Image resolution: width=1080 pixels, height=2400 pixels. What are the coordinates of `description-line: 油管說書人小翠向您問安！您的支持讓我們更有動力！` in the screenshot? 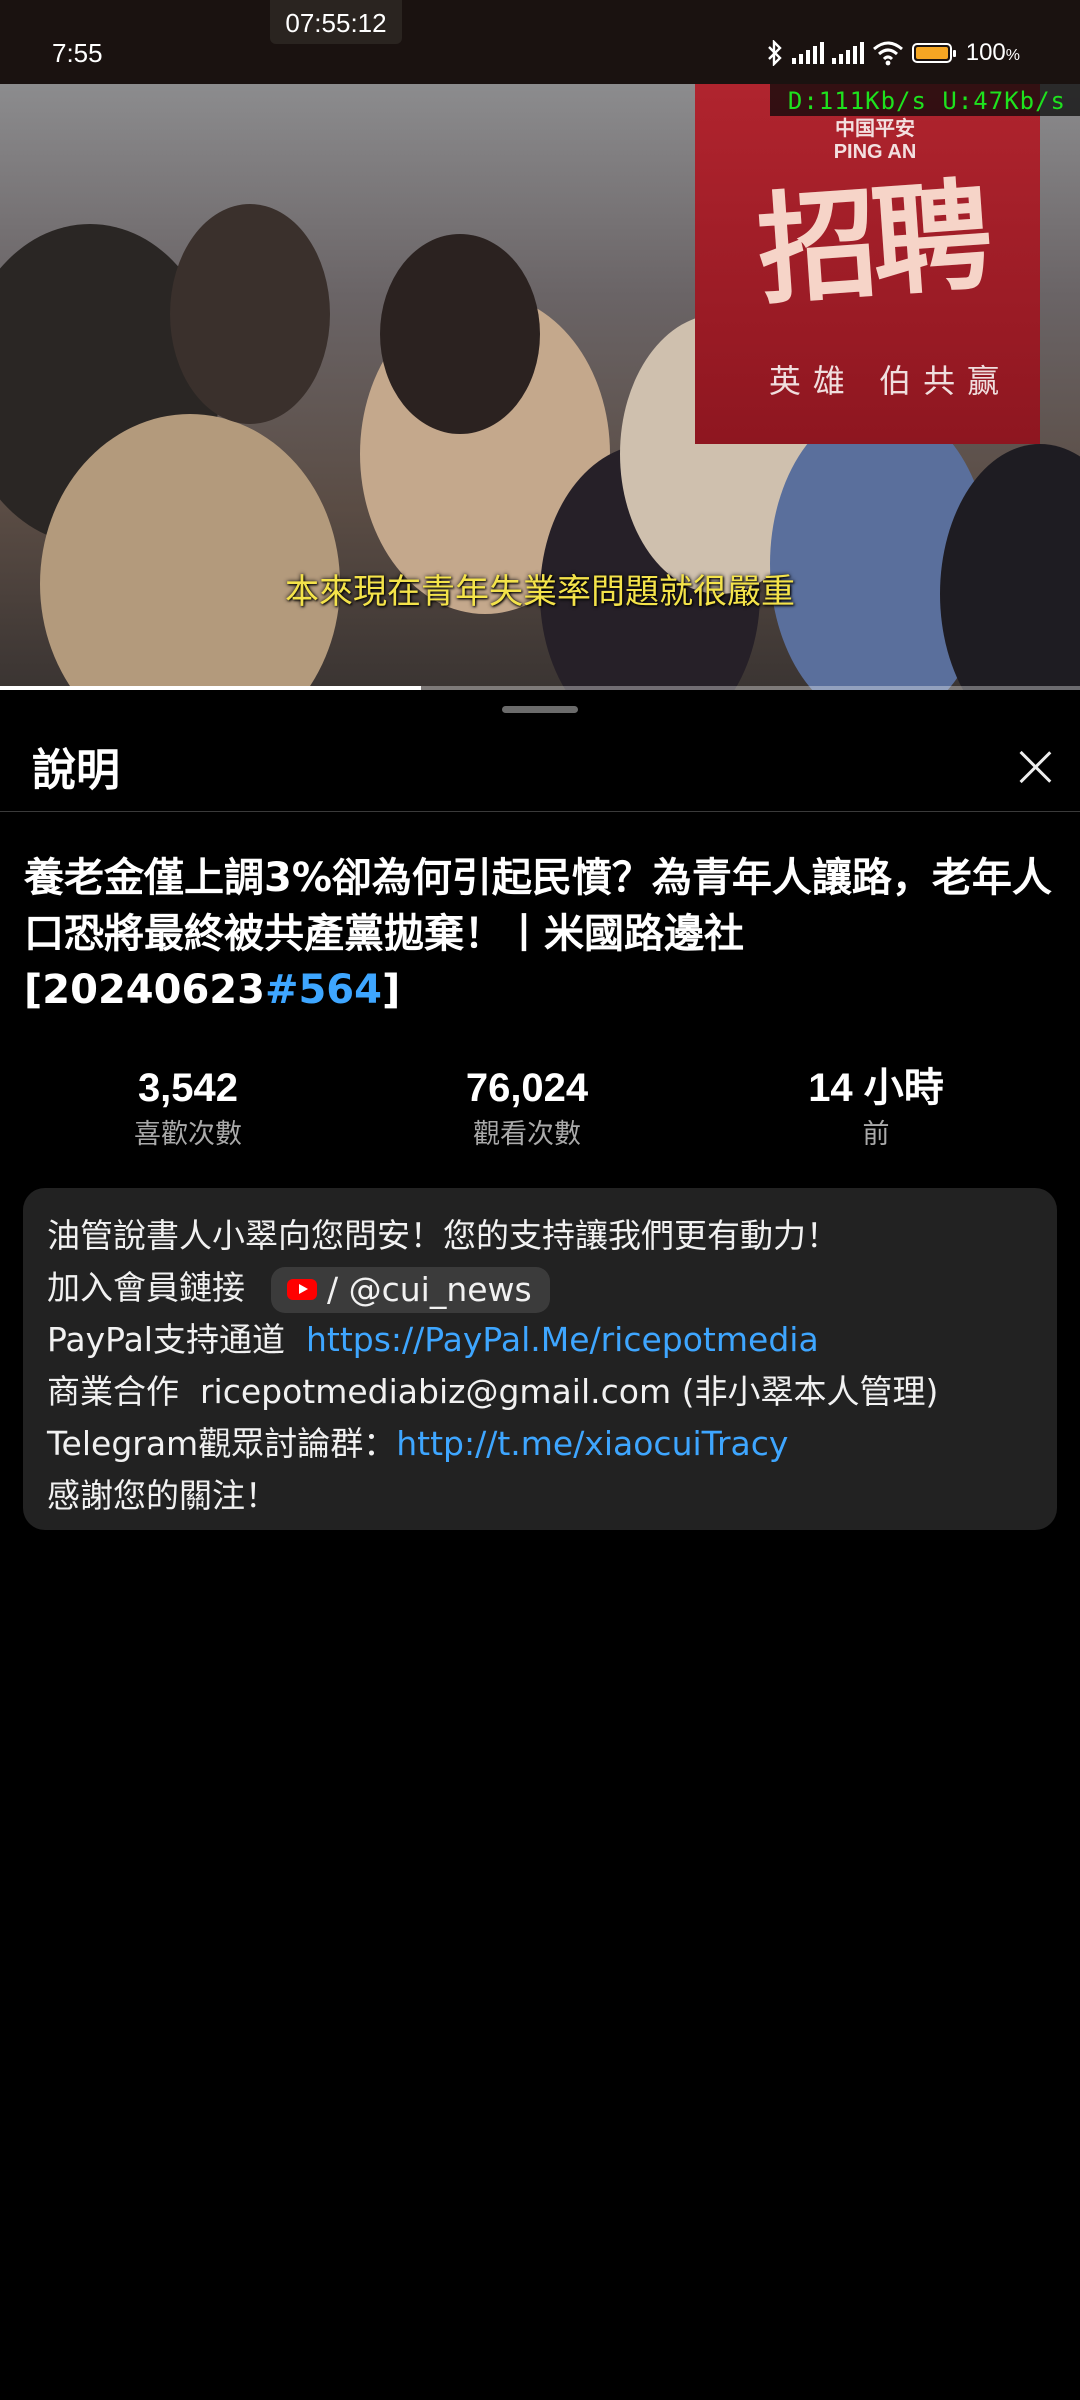 It's located at (443, 1235).